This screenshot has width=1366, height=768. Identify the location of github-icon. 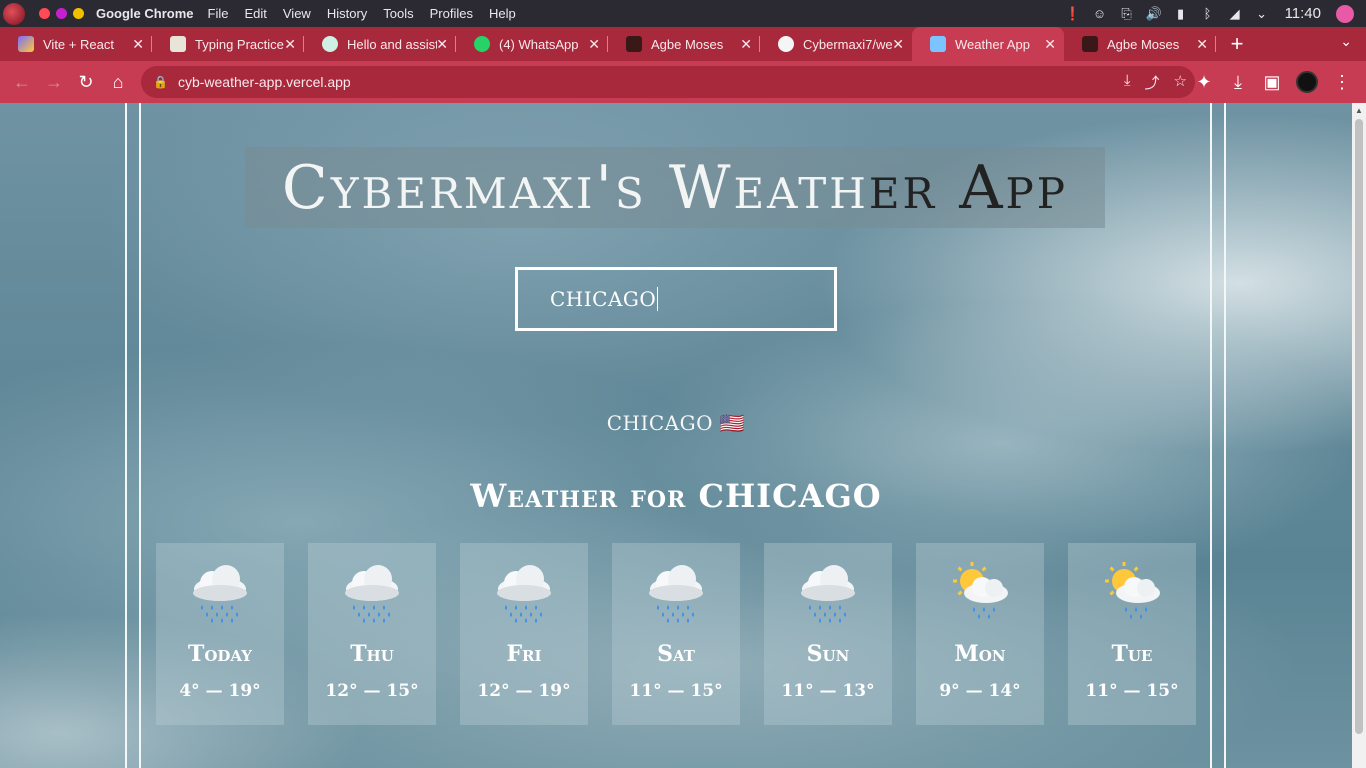
(786, 44).